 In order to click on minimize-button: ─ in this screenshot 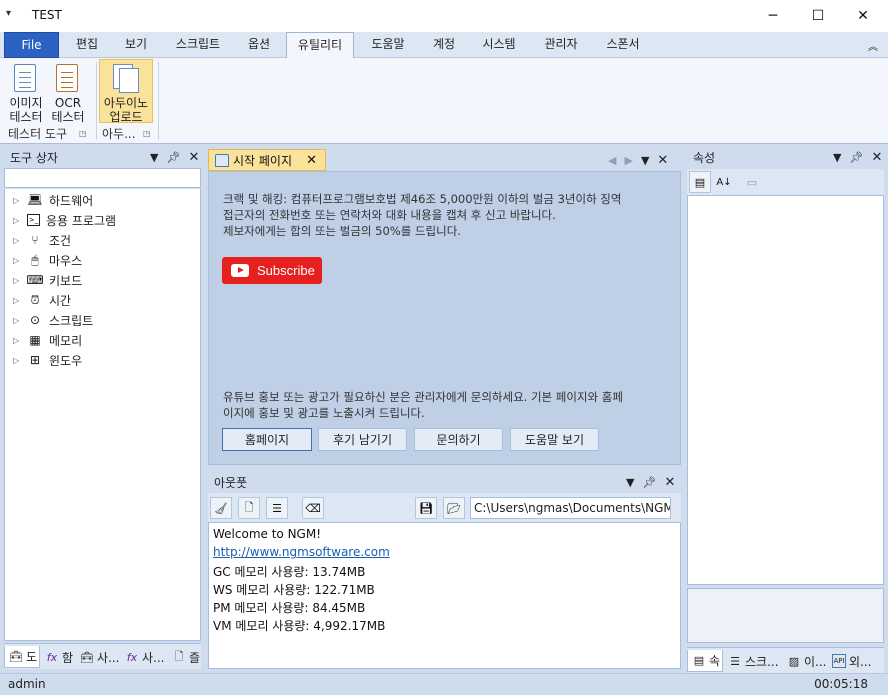, I will do `click(773, 16)`.